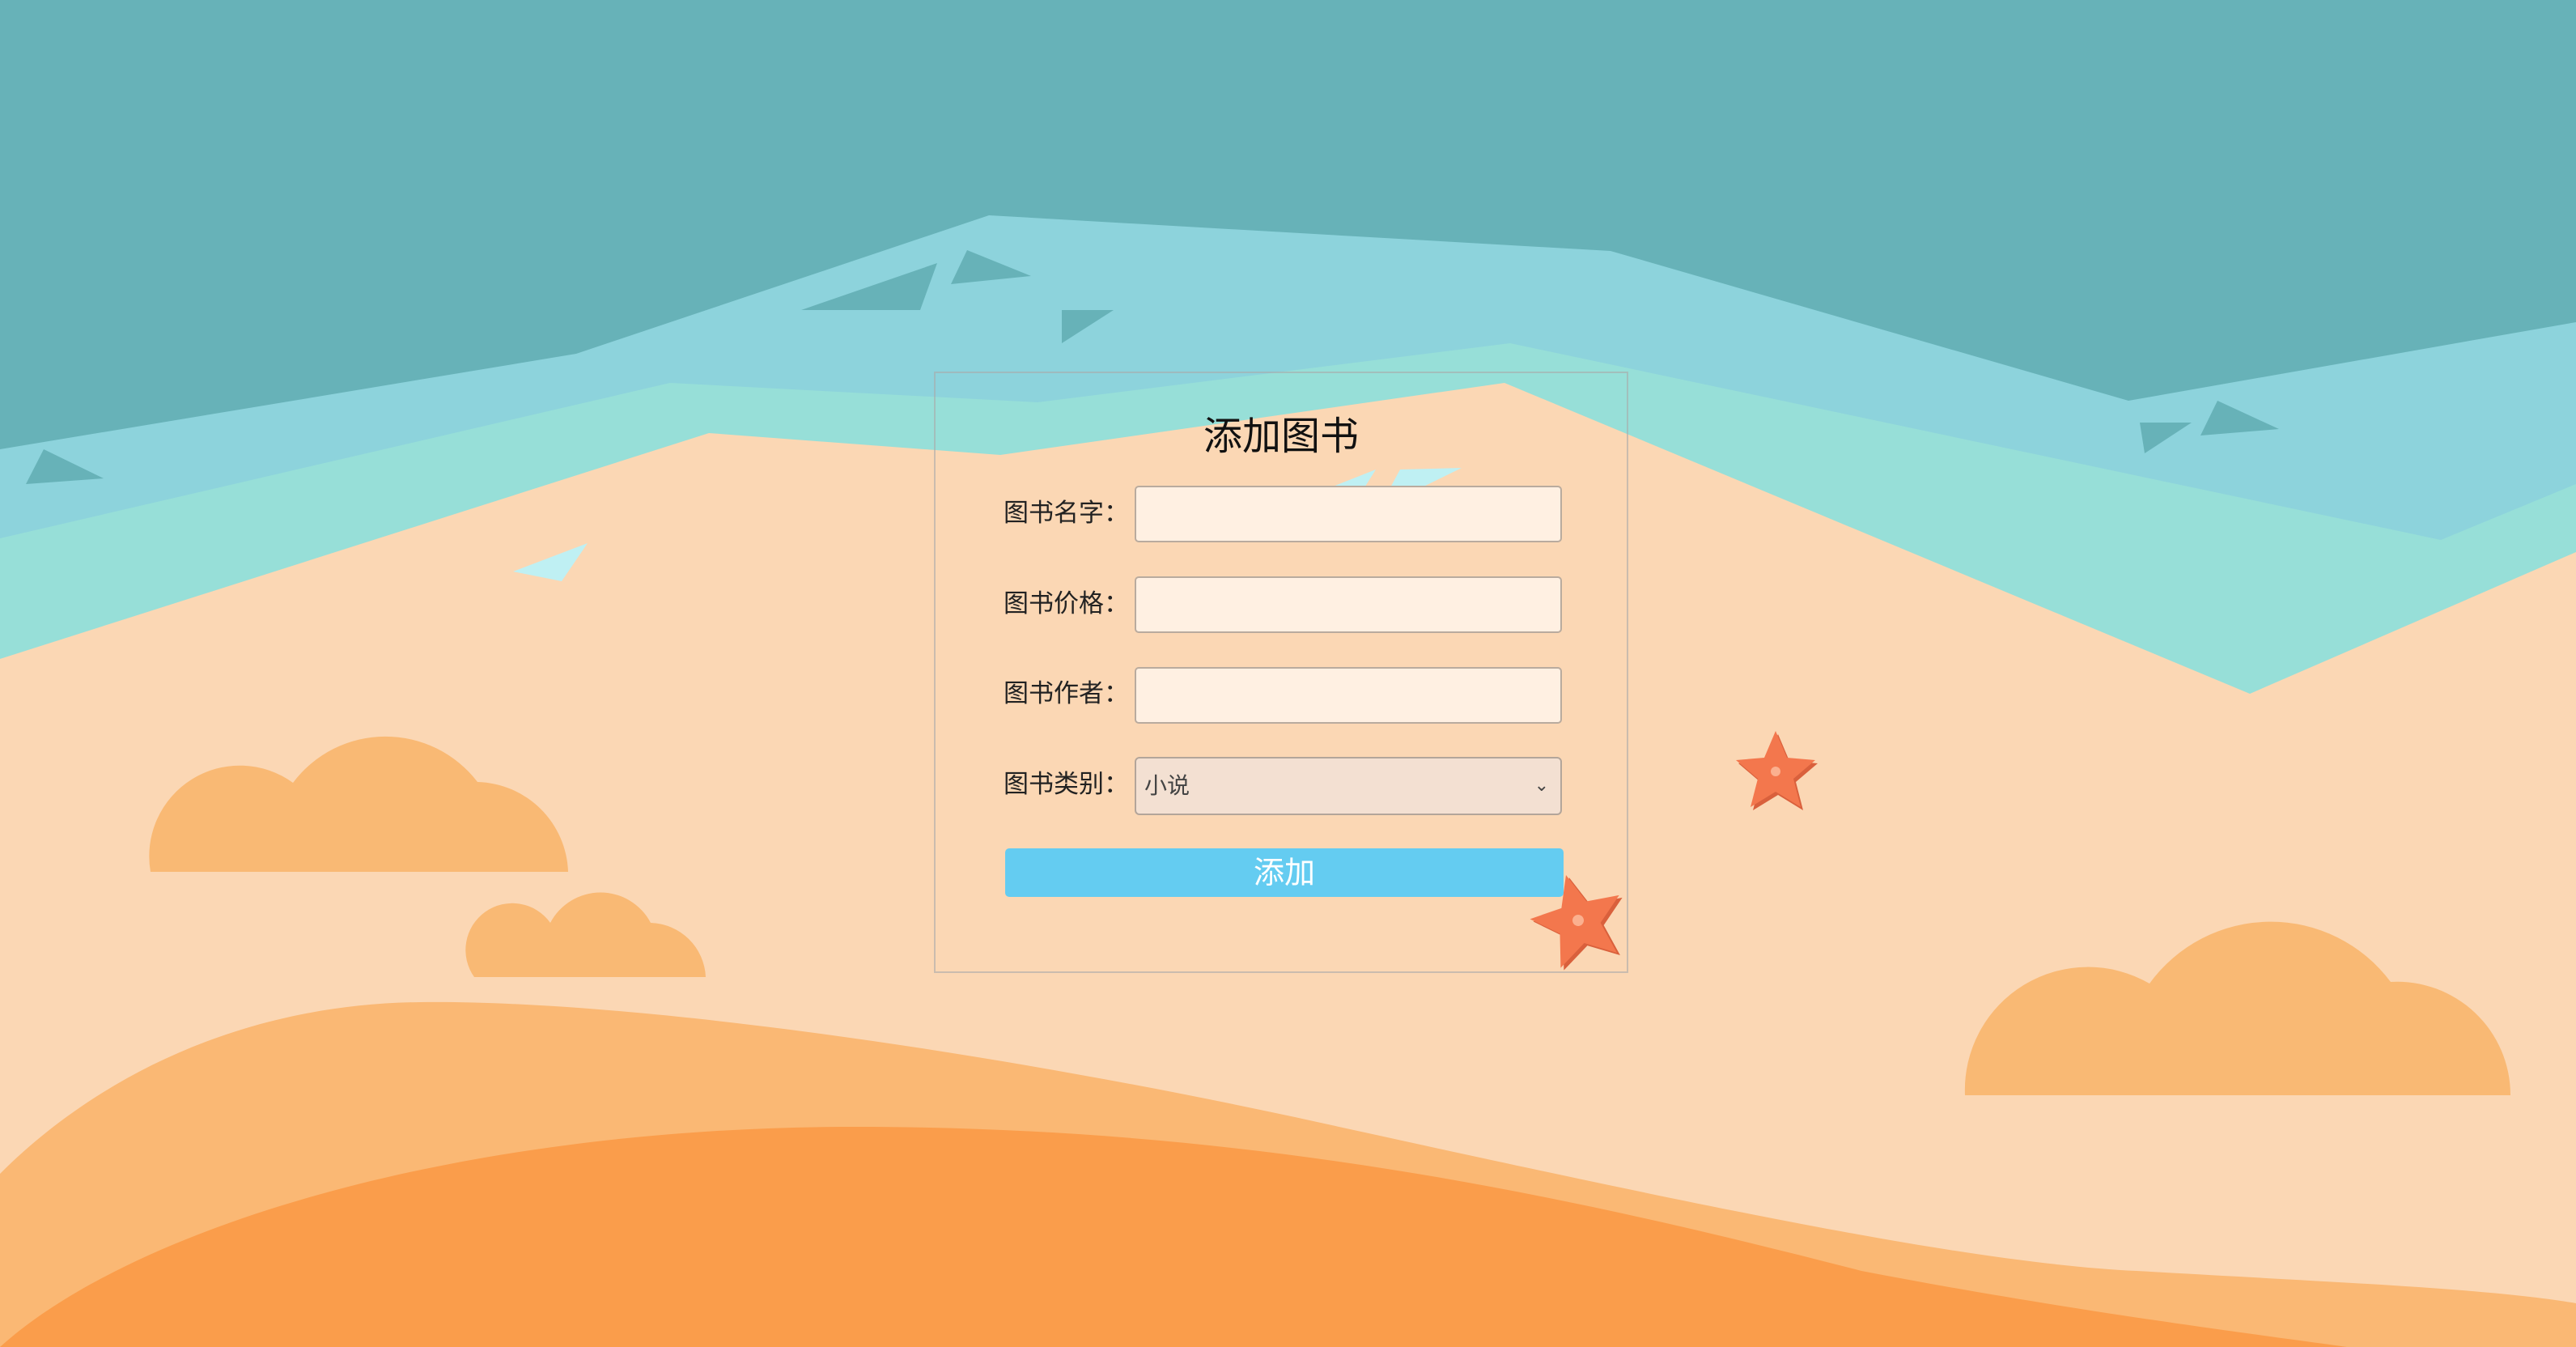 The image size is (2576, 1347). I want to click on book-author-input, so click(1348, 695).